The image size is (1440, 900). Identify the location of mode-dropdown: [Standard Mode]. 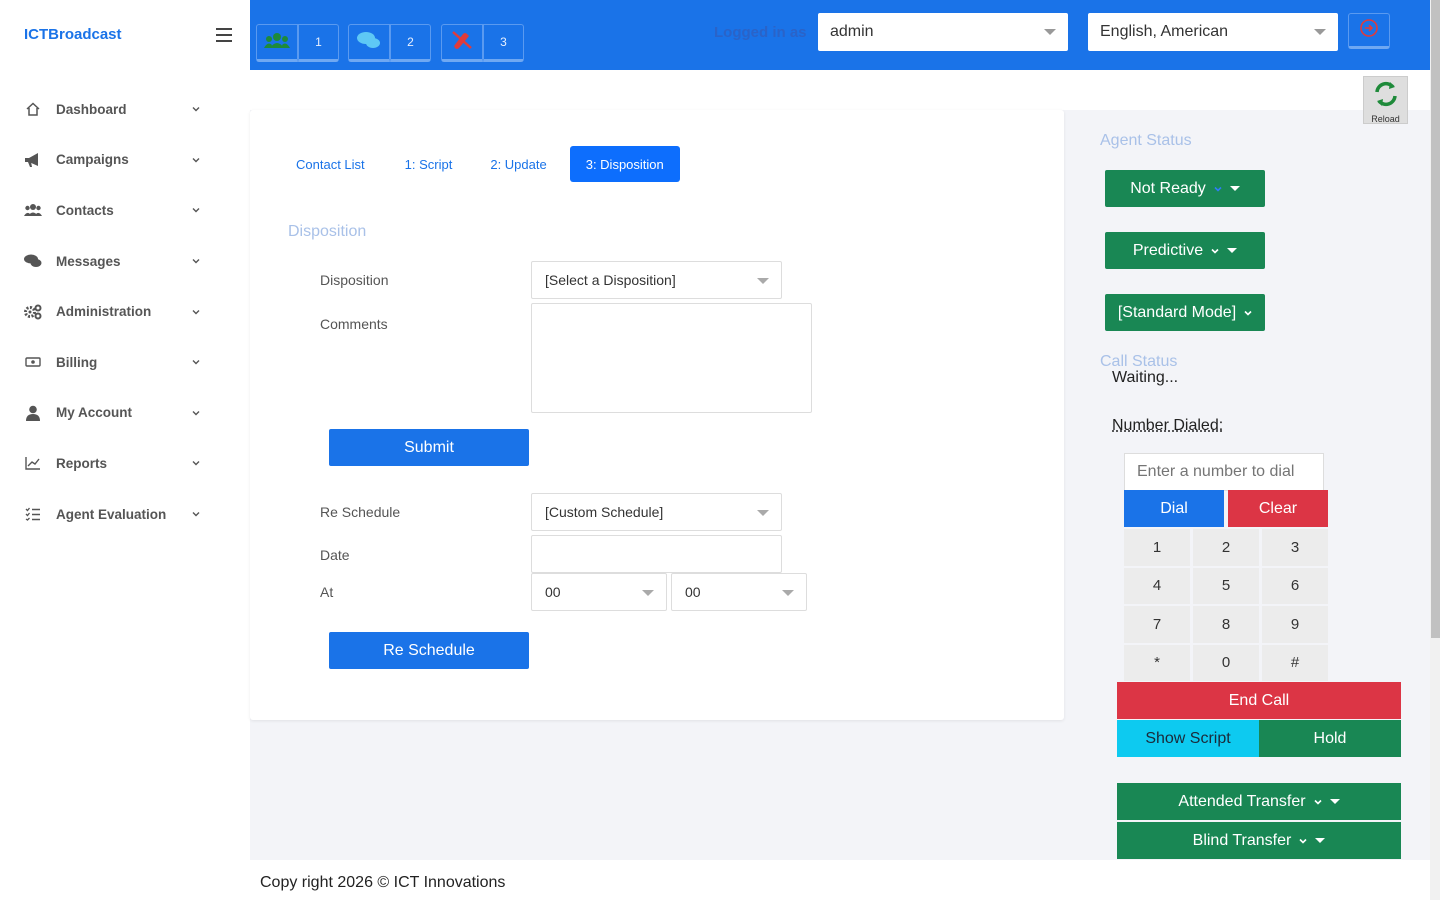
(1185, 312).